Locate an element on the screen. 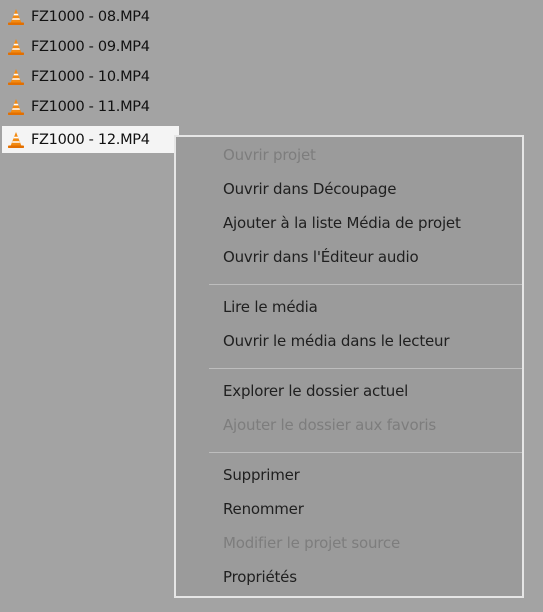 This screenshot has width=543, height=612. file-name: FZ1000 - 08.MP4 is located at coordinates (90, 17).